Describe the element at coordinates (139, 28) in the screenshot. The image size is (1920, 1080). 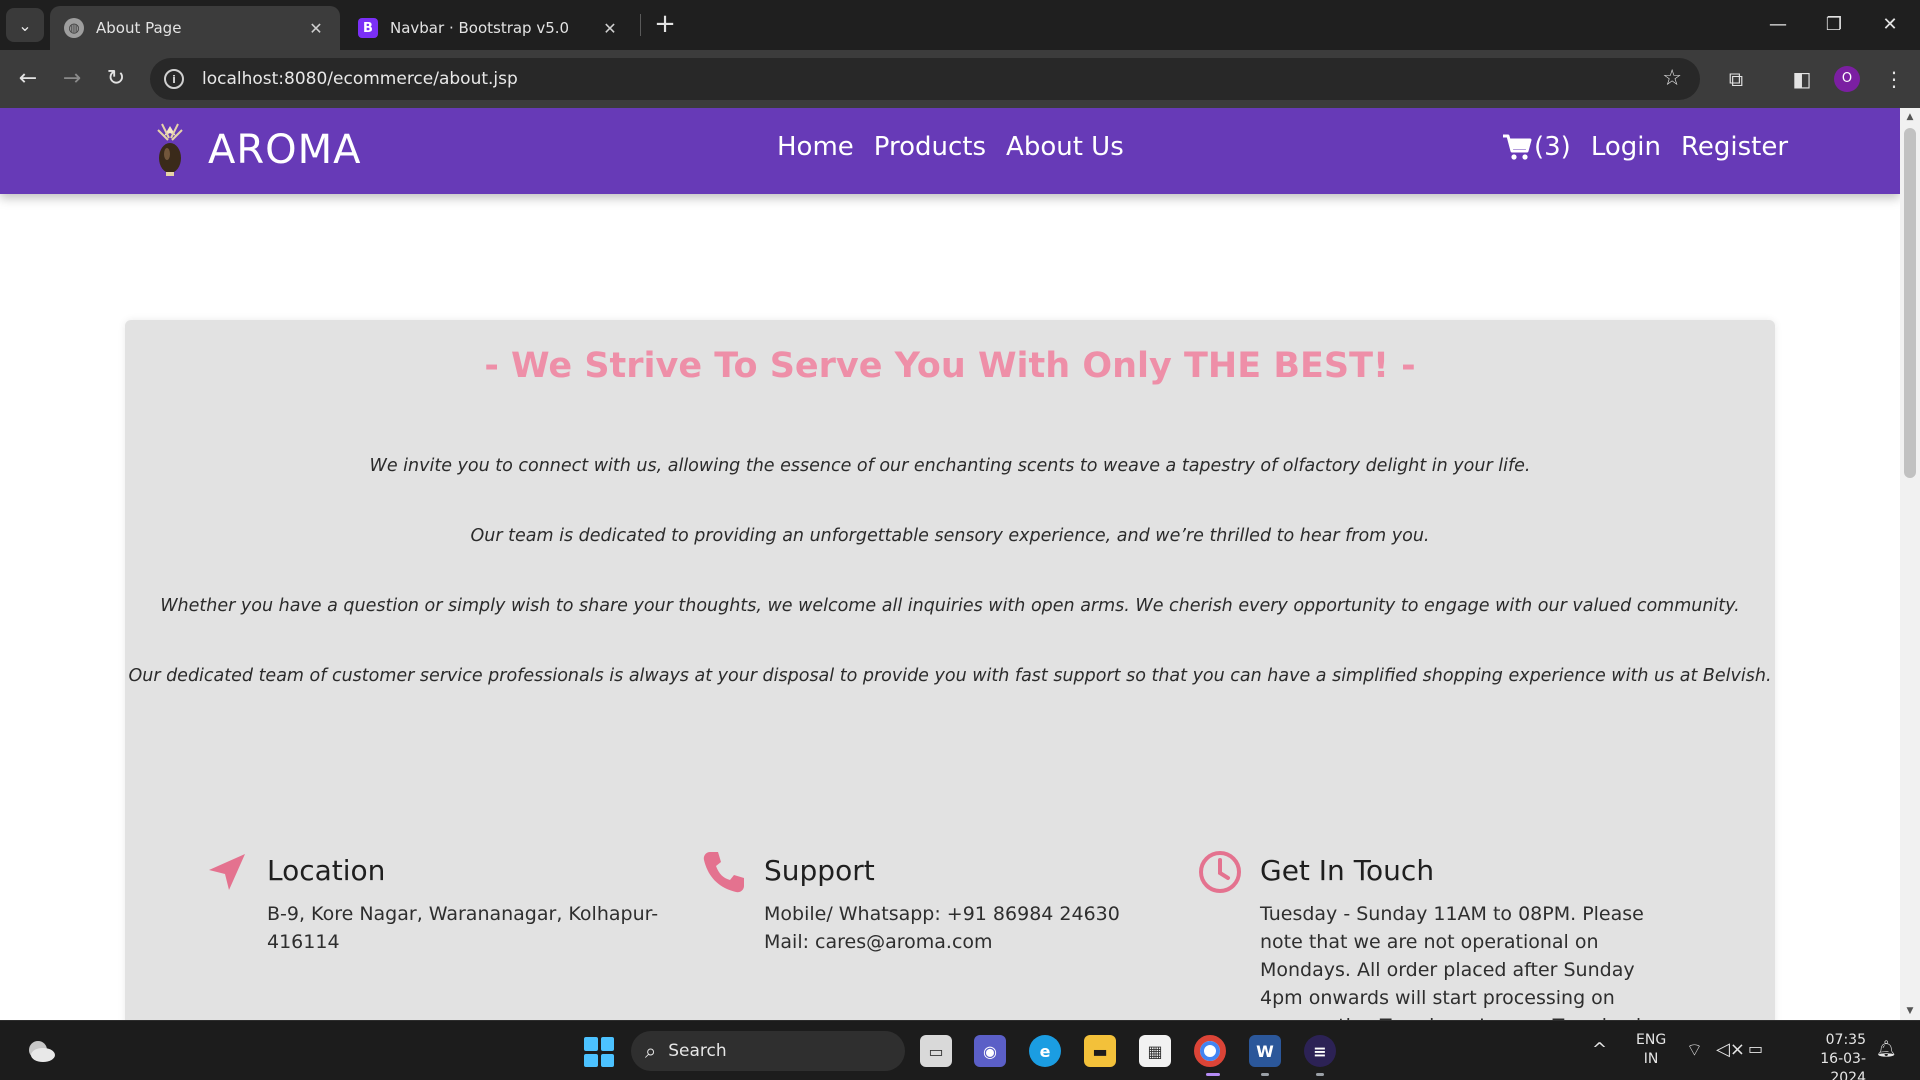
I see `tab-title: About Page` at that location.